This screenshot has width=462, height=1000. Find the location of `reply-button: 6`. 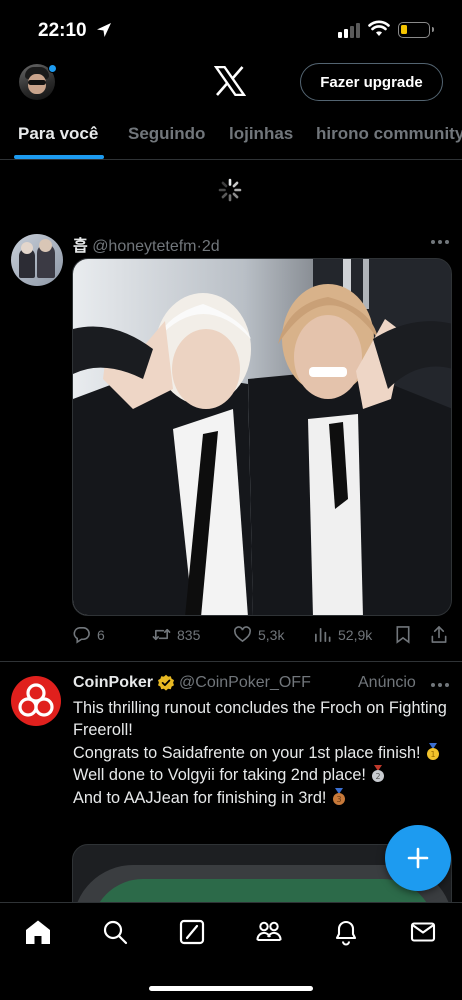

reply-button: 6 is located at coordinates (88, 634).